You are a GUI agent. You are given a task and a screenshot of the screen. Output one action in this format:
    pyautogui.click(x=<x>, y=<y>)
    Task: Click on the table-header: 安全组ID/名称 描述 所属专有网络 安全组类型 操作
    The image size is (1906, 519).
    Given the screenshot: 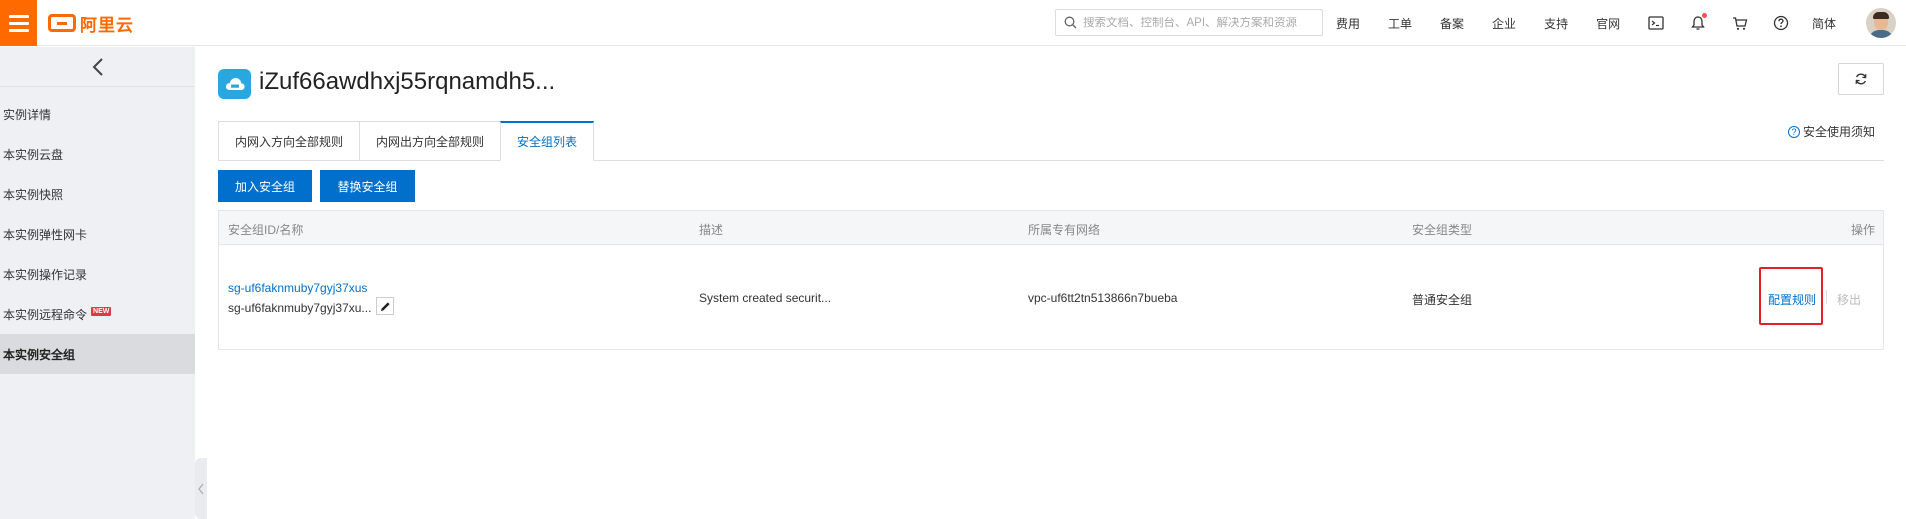 What is the action you would take?
    pyautogui.click(x=1051, y=228)
    